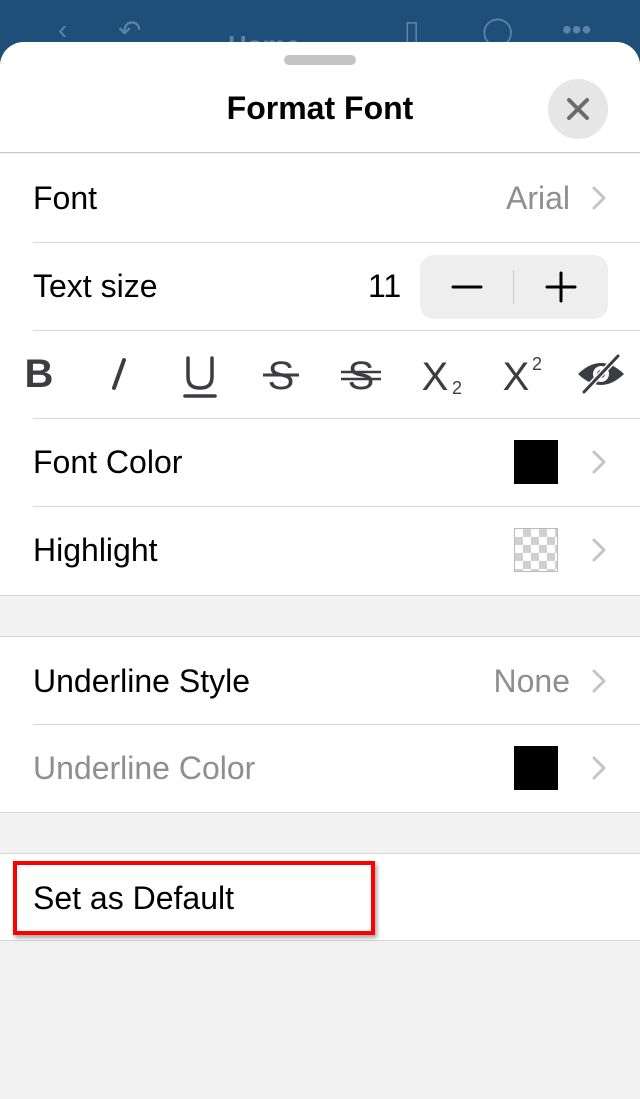 This screenshot has width=640, height=1099. What do you see at coordinates (200, 377) in the screenshot?
I see `underline-icon` at bounding box center [200, 377].